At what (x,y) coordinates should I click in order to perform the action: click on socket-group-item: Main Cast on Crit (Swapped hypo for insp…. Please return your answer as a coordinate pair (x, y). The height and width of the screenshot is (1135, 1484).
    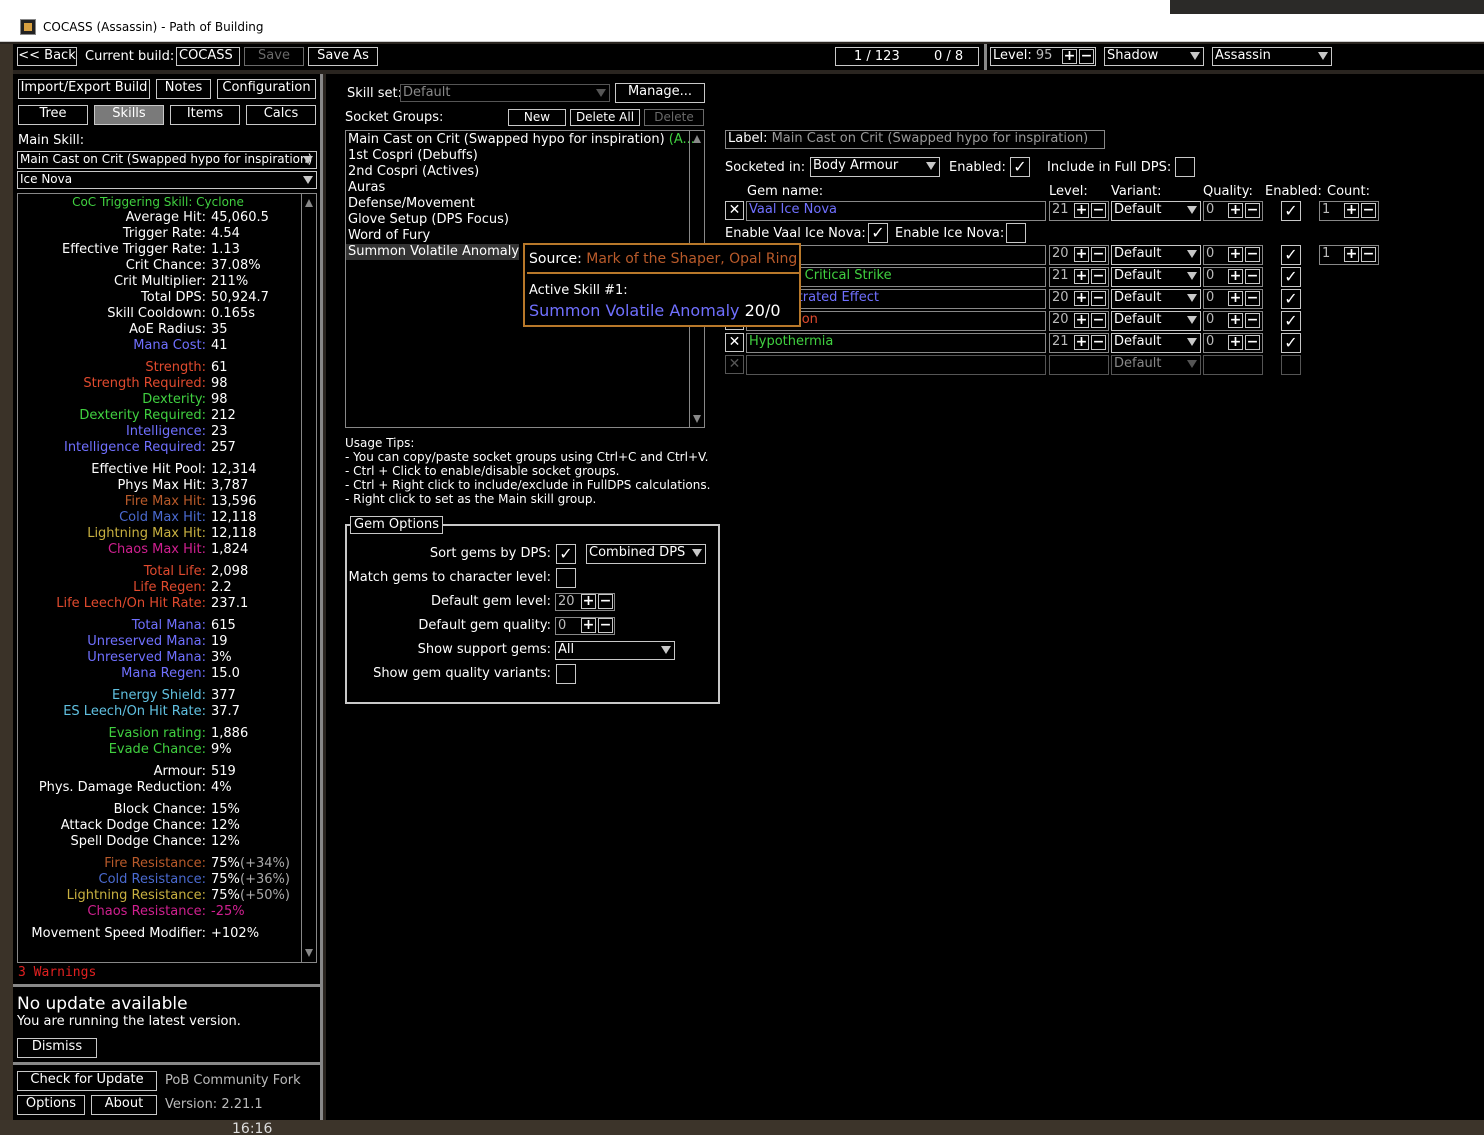
    Looking at the image, I should click on (520, 140).